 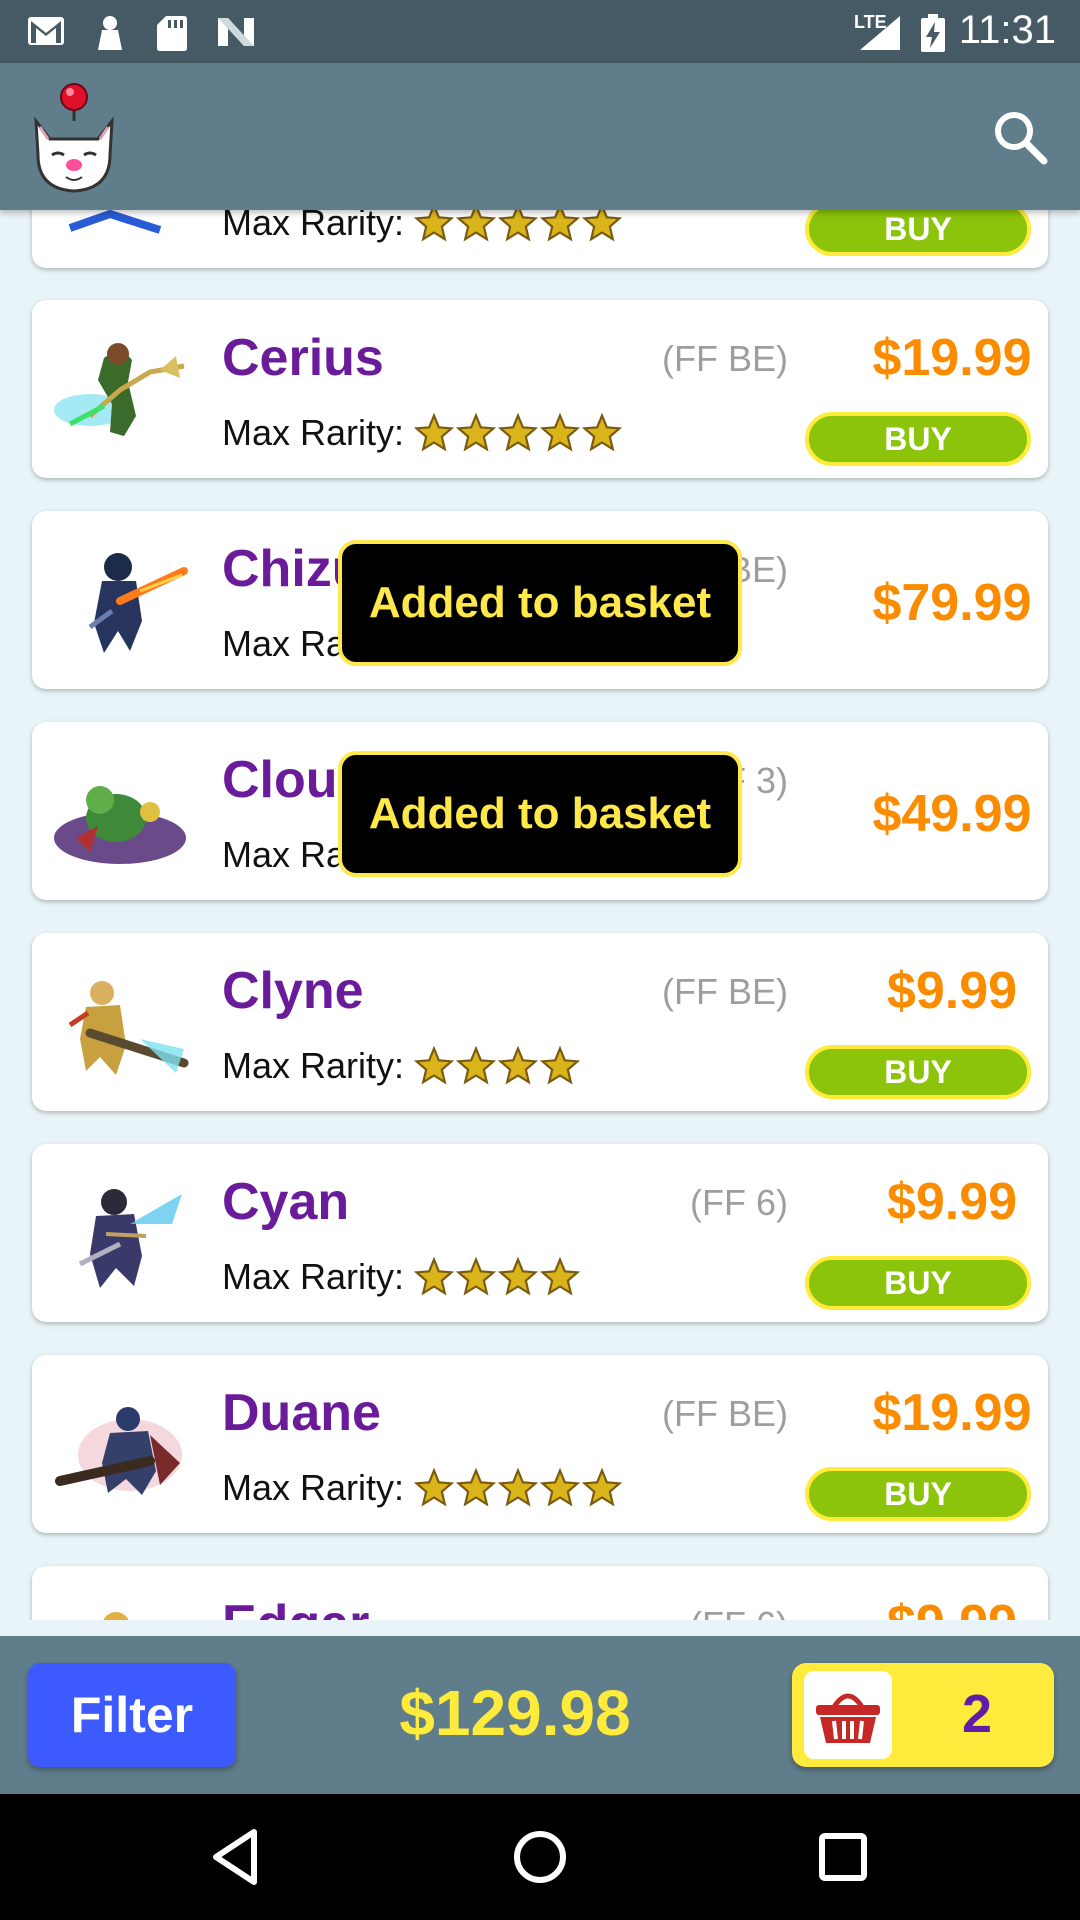 I want to click on gmail-icon, so click(x=46, y=31).